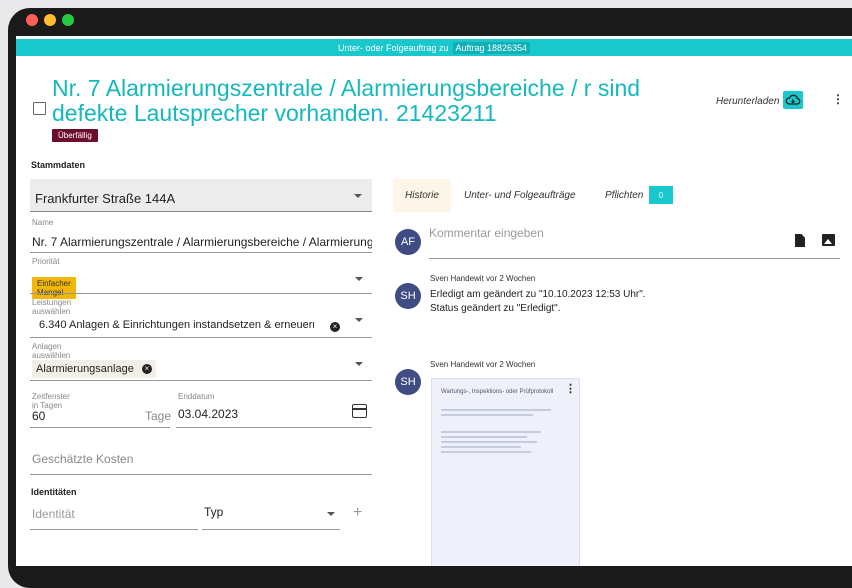 The image size is (852, 588). What do you see at coordinates (50, 20) in the screenshot?
I see `window-minimize-dot` at bounding box center [50, 20].